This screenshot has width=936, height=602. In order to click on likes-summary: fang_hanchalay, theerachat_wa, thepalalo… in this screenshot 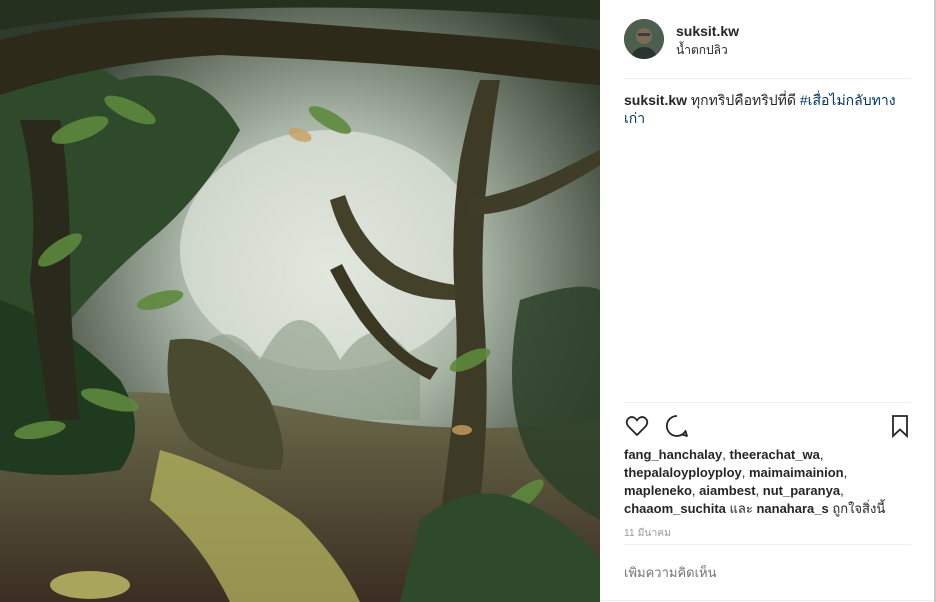, I will do `click(755, 481)`.